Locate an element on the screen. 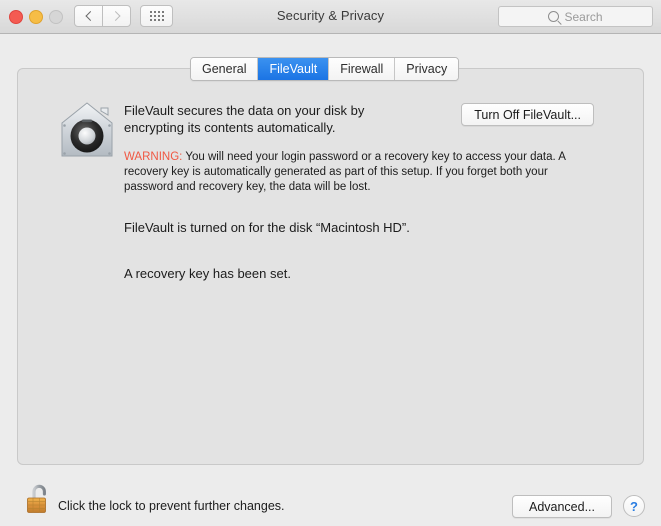  tab-filevault: FileVault is located at coordinates (294, 69).